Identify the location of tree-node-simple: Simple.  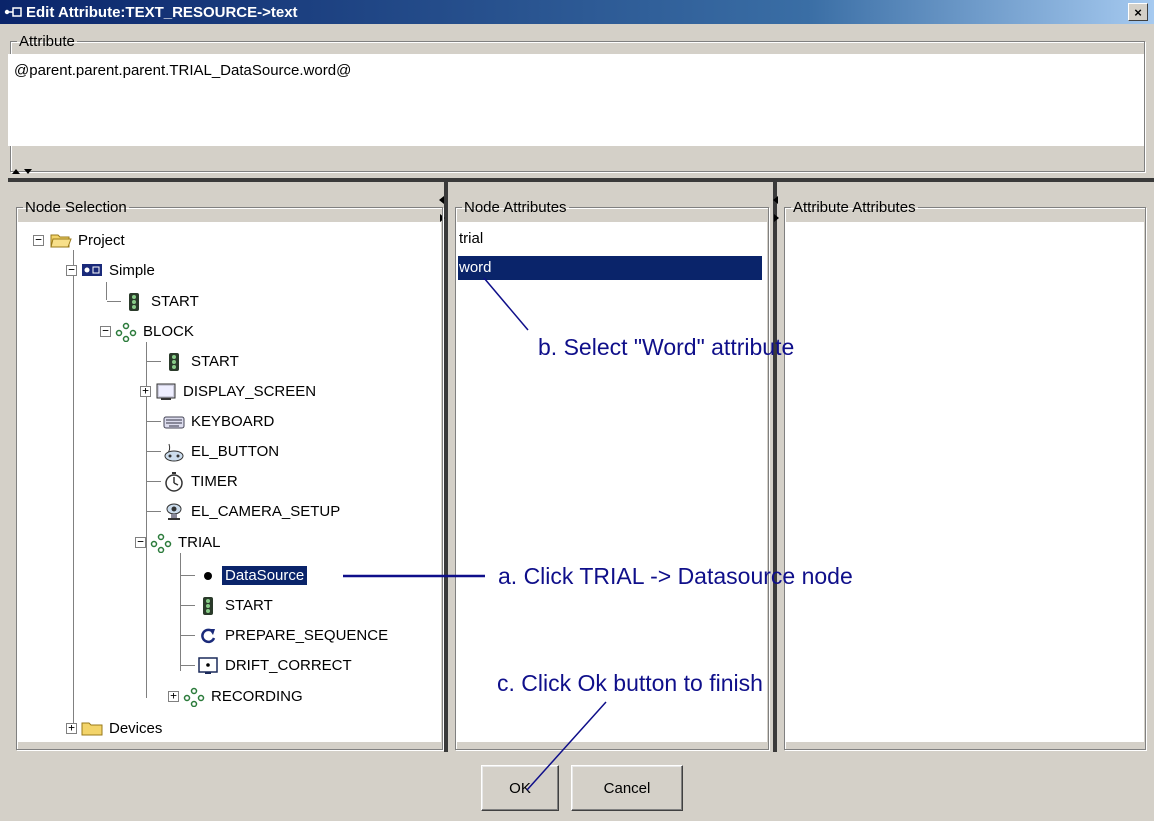
(132, 270).